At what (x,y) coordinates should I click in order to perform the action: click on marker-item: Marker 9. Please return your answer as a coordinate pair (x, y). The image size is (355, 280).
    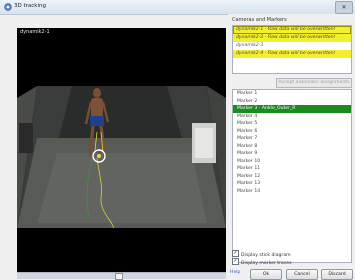
    Looking at the image, I should click on (292, 154).